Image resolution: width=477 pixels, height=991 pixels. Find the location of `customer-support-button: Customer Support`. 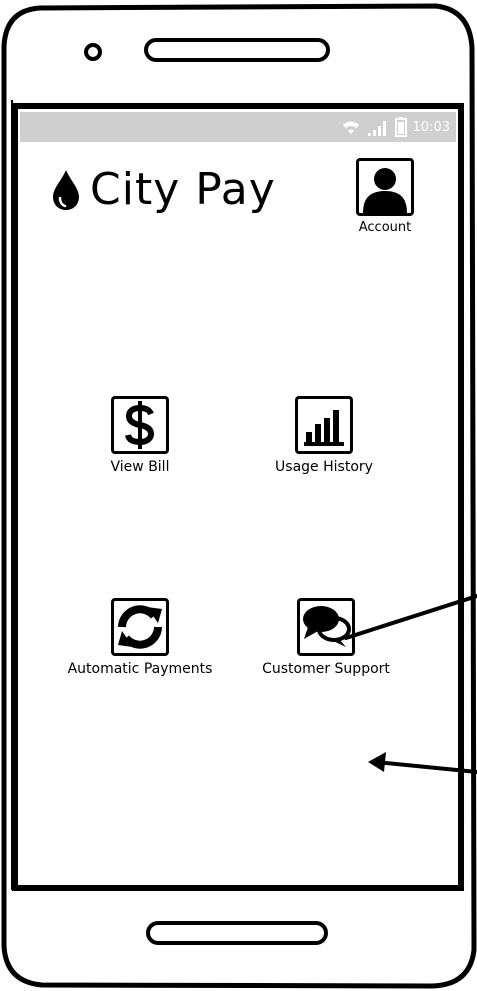

customer-support-button: Customer Support is located at coordinates (326, 638).